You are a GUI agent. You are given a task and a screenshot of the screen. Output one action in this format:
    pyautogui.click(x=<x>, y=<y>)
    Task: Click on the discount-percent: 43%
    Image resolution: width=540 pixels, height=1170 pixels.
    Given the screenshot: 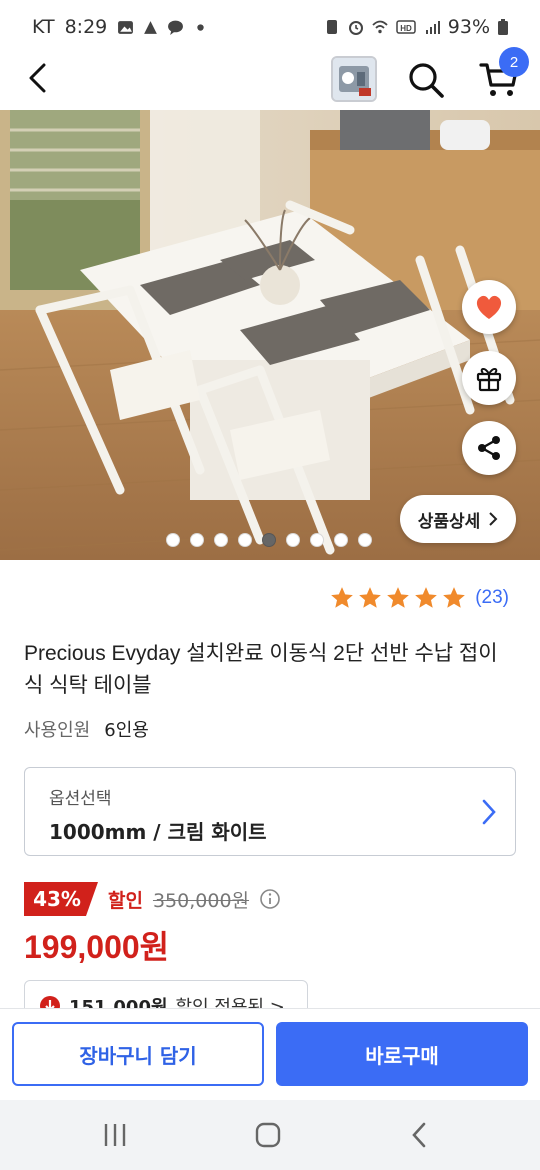 What is the action you would take?
    pyautogui.click(x=57, y=899)
    